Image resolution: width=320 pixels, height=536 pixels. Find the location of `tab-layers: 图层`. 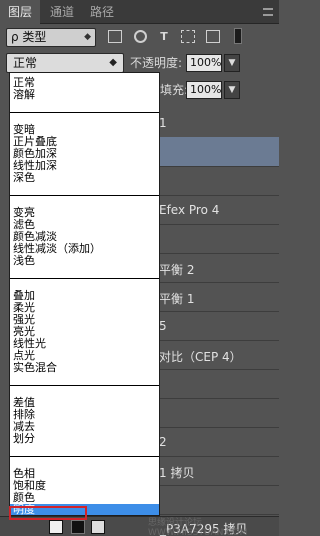

tab-layers: 图层 is located at coordinates (20, 12).